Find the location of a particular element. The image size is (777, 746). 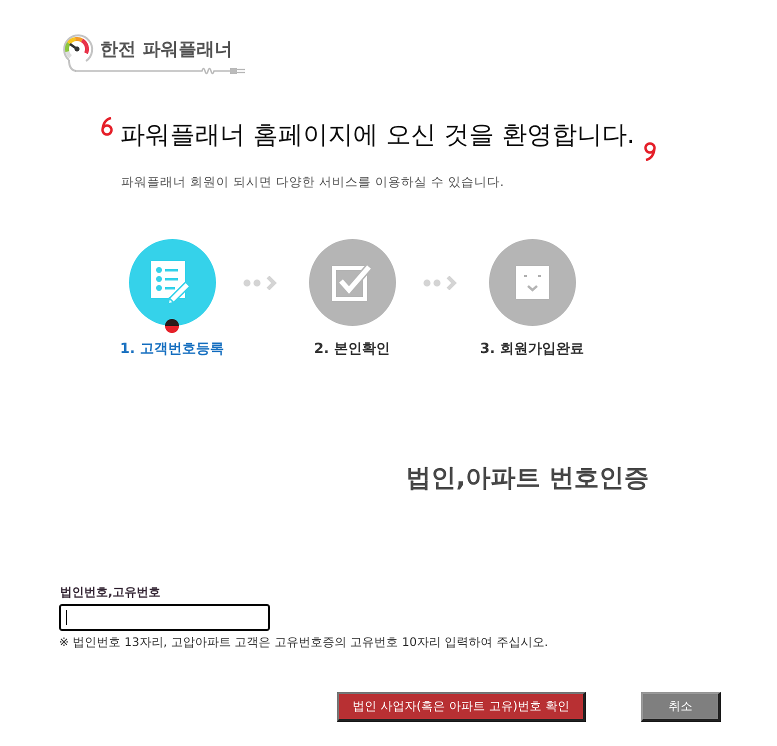

closing-quote-icon is located at coordinates (649, 151).